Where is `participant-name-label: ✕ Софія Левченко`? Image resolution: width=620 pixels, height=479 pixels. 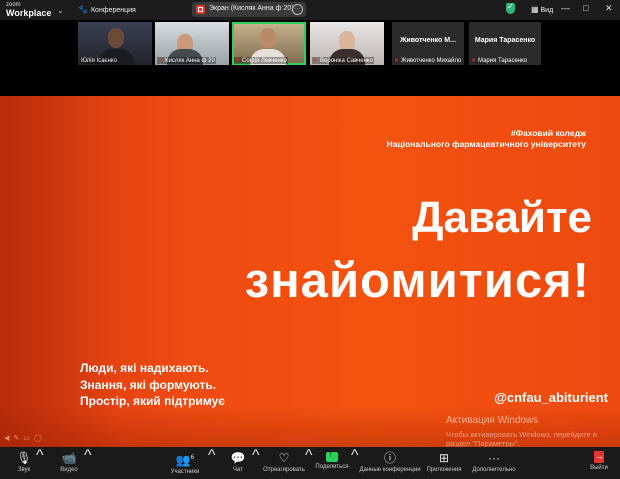
participant-name-label: ✕ Софія Левченко is located at coordinates (261, 60).